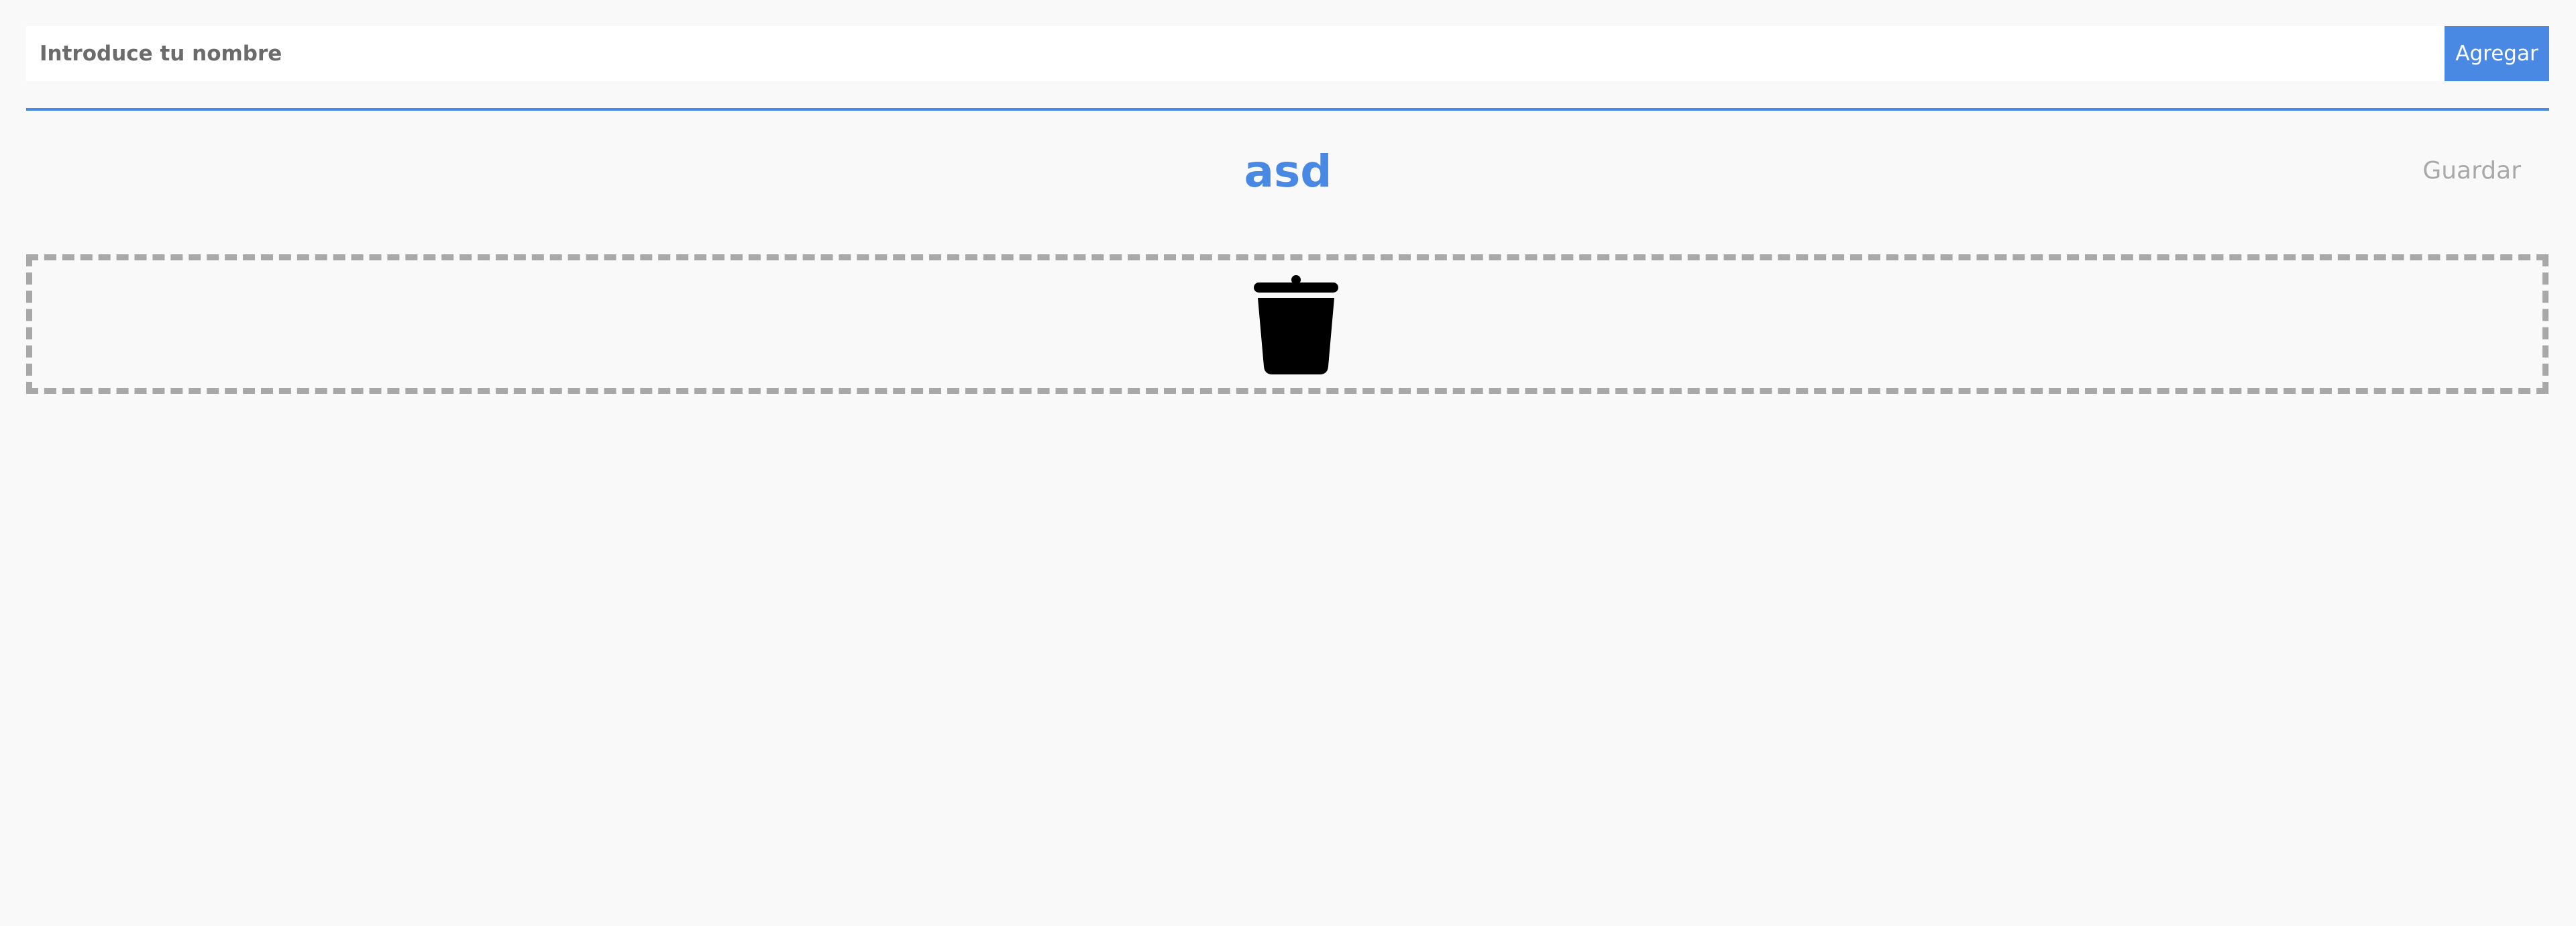  What do you see at coordinates (1287, 110) in the screenshot?
I see `divider` at bounding box center [1287, 110].